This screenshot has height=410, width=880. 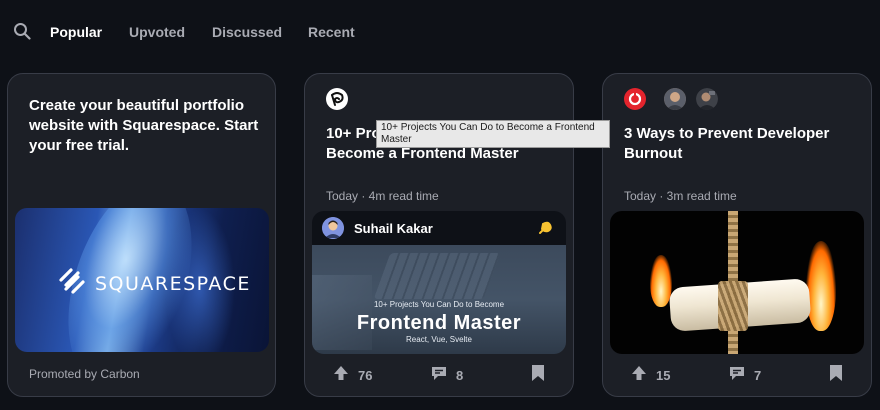 What do you see at coordinates (740, 144) in the screenshot?
I see `article-title: 3 Ways to Prevent Developer Burnout` at bounding box center [740, 144].